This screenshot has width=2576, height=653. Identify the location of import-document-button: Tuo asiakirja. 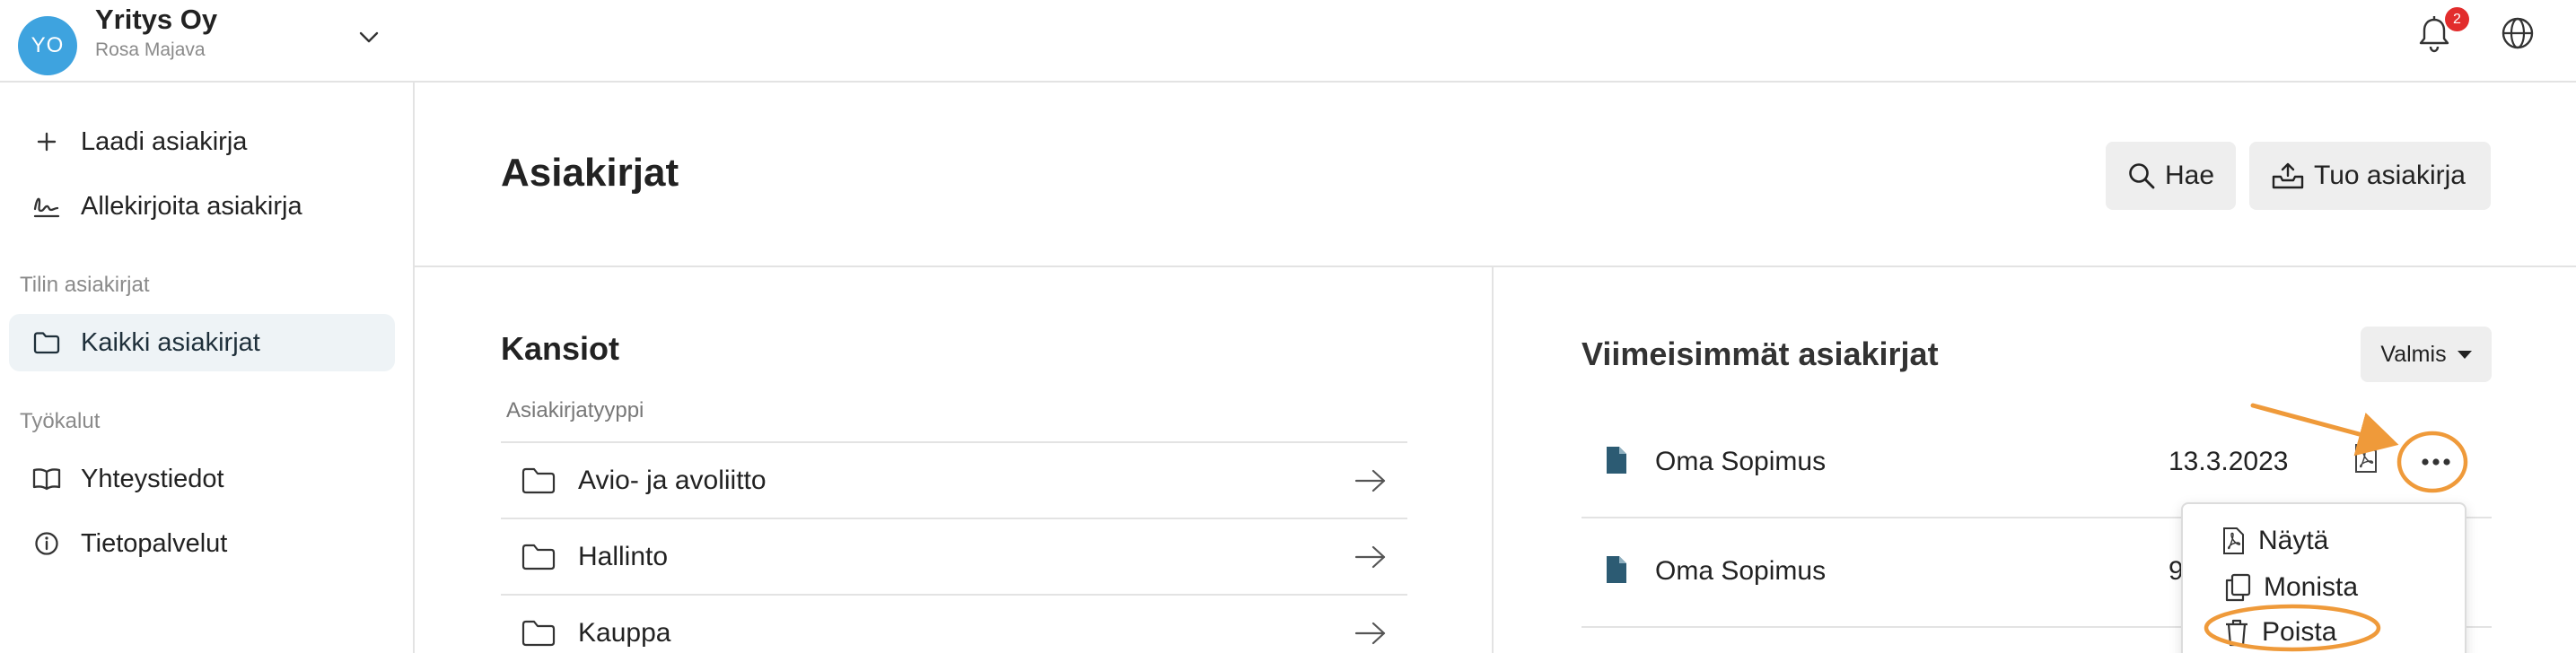
(2370, 176).